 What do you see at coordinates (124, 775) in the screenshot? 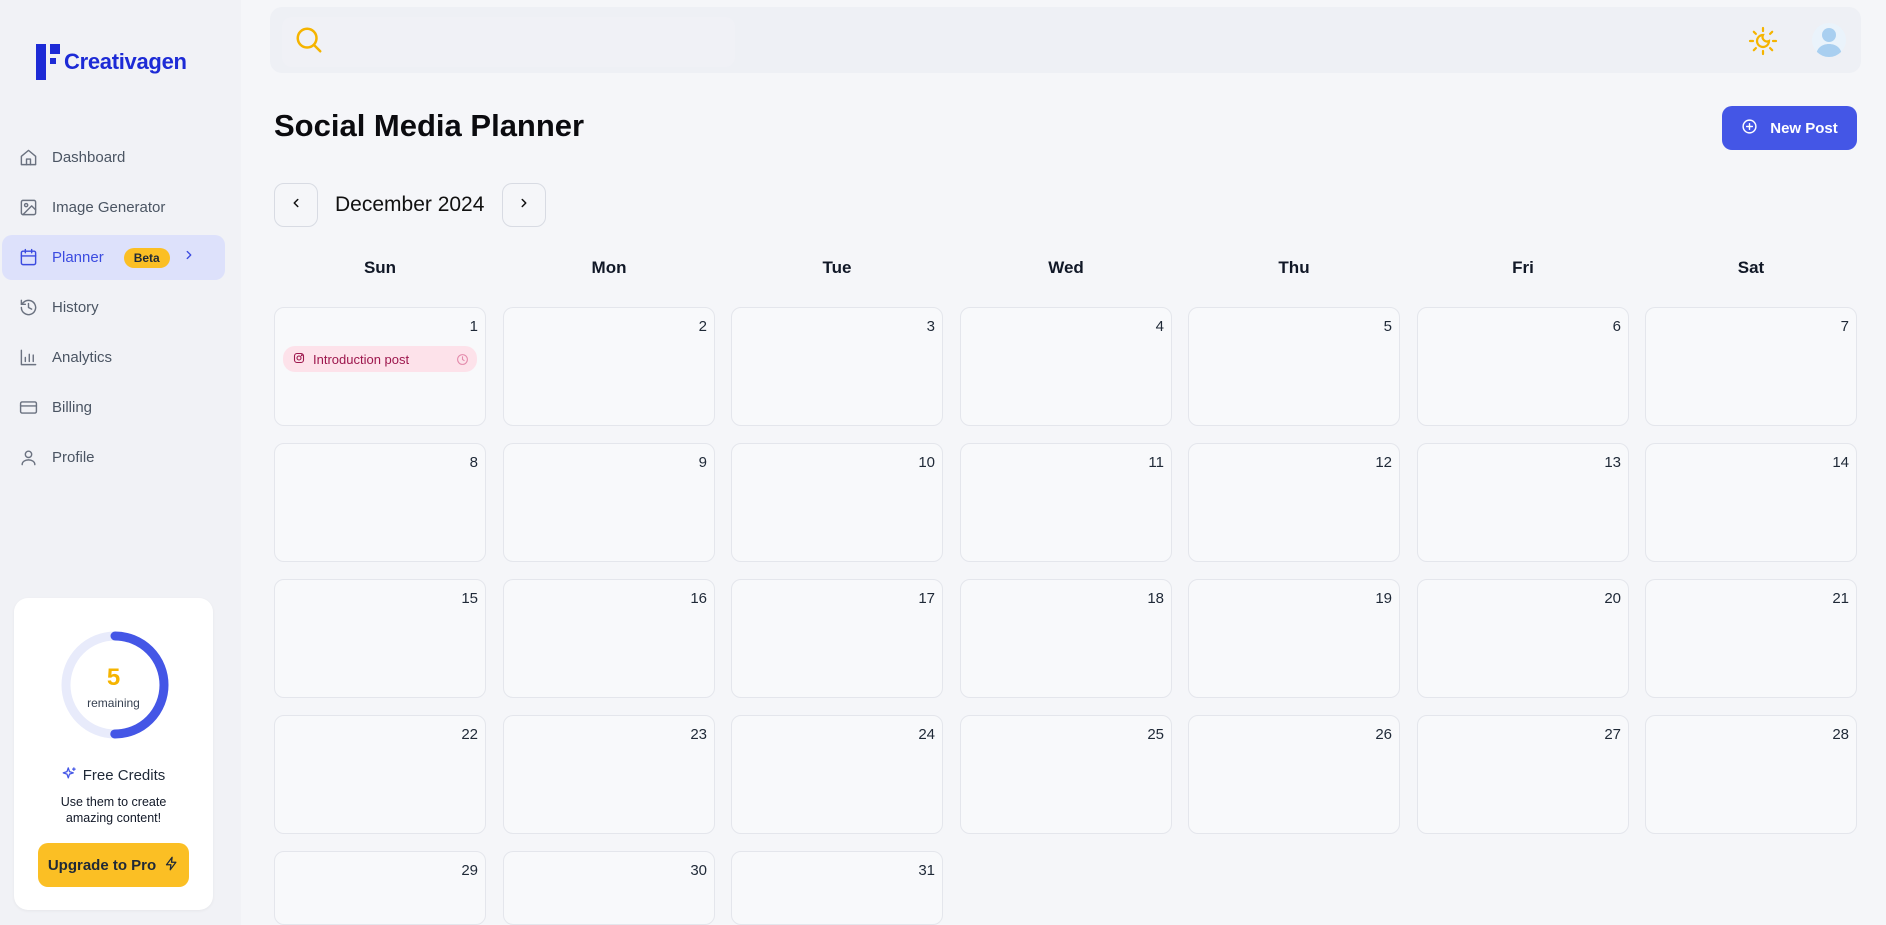
I see `credits-title-text: Free Credits` at bounding box center [124, 775].